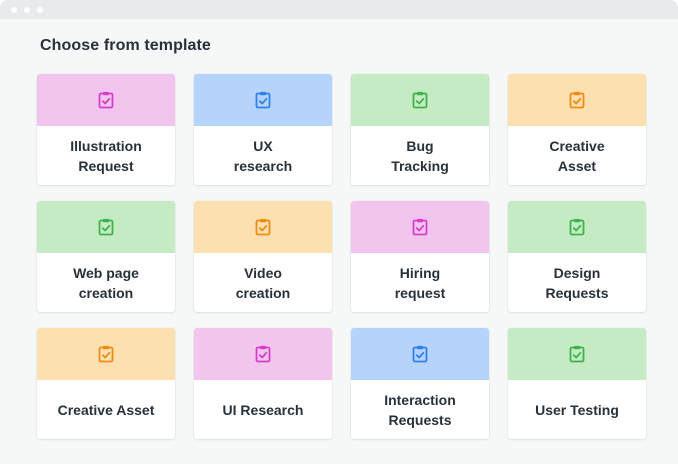 The width and height of the screenshot is (678, 464). I want to click on template-card: Web page creation, so click(106, 256).